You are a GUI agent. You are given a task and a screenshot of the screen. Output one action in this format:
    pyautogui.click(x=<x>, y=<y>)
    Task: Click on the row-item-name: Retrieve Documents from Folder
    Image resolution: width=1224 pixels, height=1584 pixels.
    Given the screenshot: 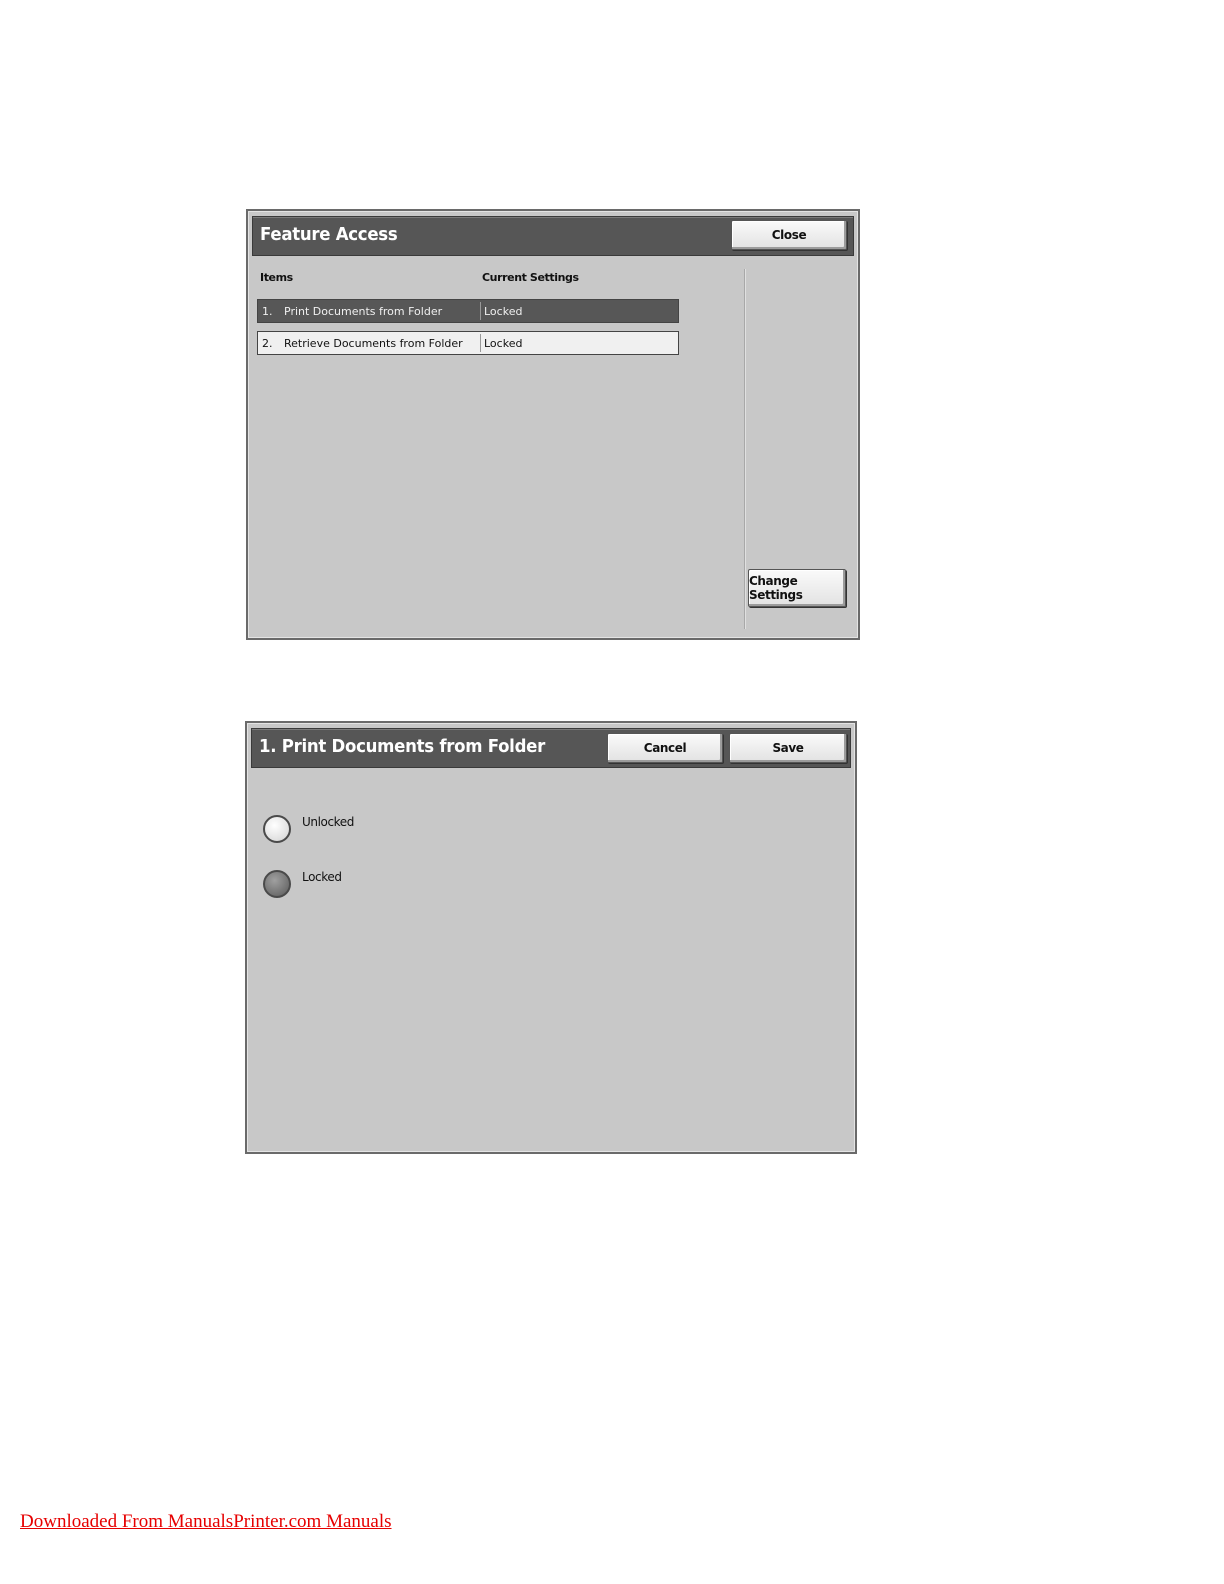 What is the action you would take?
    pyautogui.click(x=373, y=343)
    